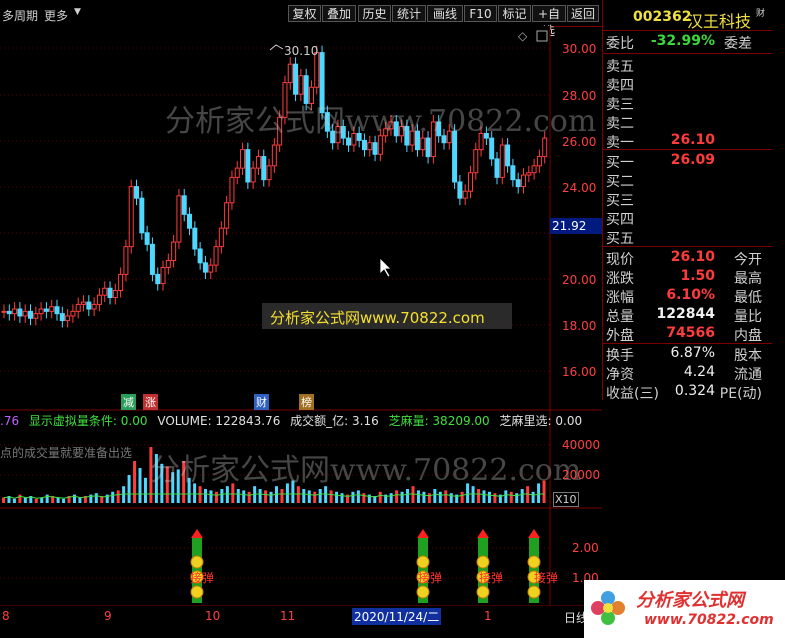  Describe the element at coordinates (514, 13) in the screenshot. I see `toolbar-button-6: 标记` at that location.